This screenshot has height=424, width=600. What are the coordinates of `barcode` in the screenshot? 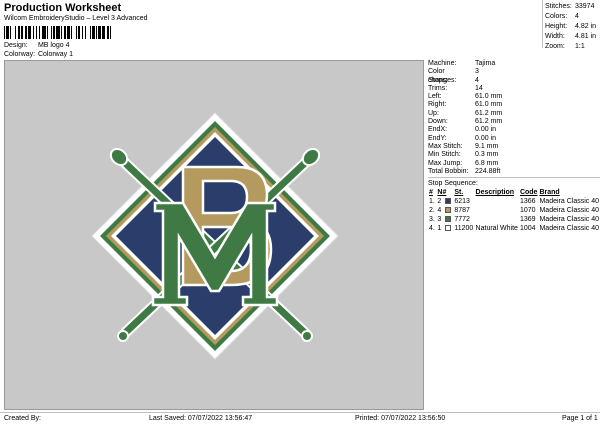 It's located at (86, 32).